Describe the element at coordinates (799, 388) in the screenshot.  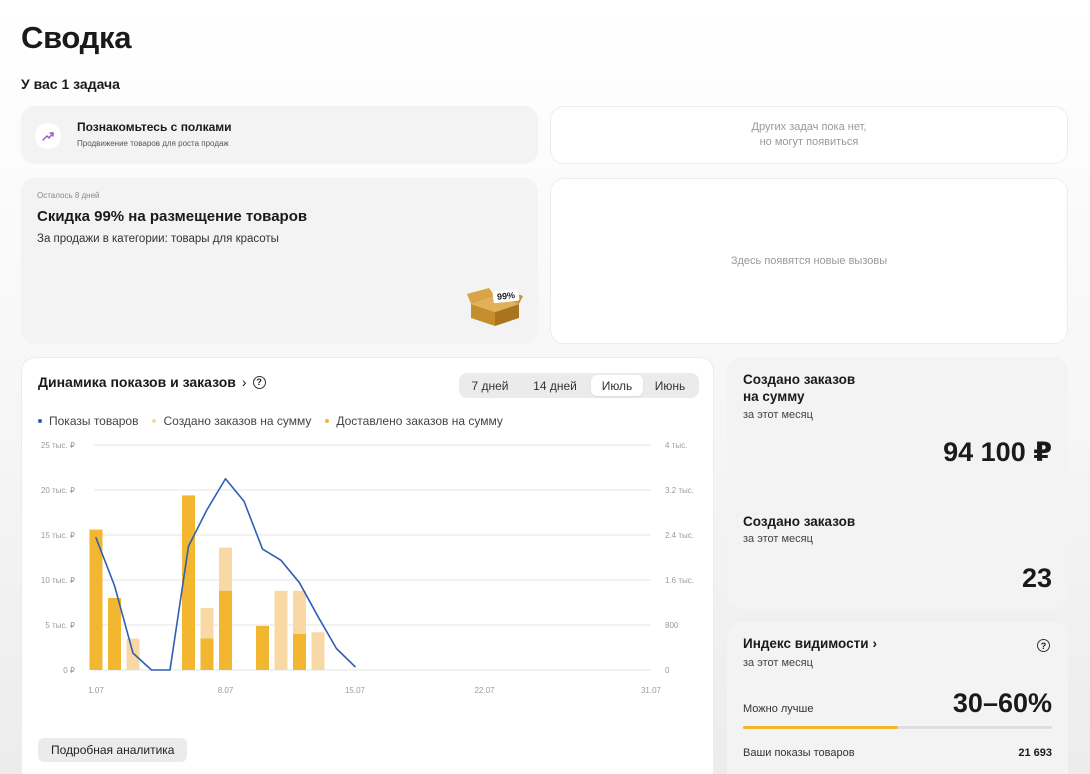
I see `orders-sum-title: Создано заказов на сумму` at that location.